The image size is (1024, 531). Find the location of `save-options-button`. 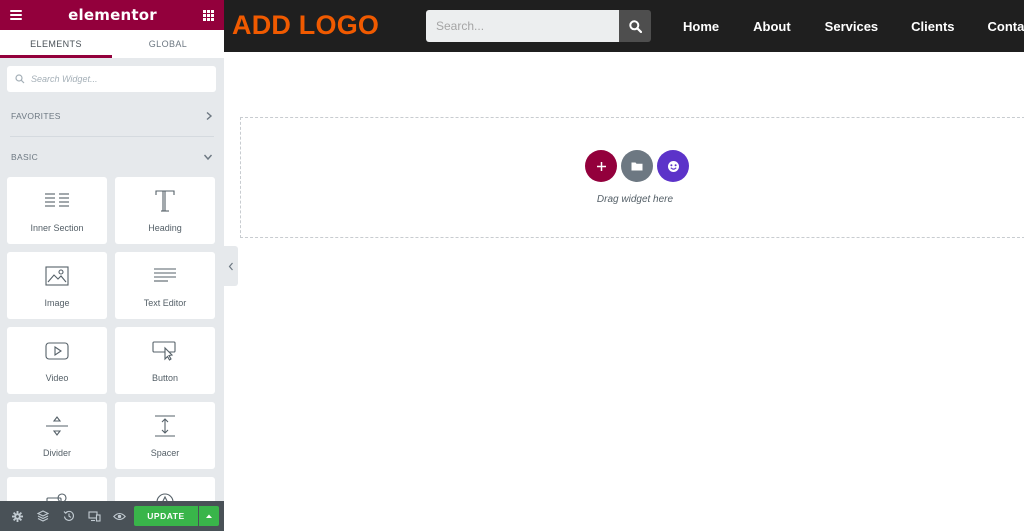

save-options-button is located at coordinates (209, 516).